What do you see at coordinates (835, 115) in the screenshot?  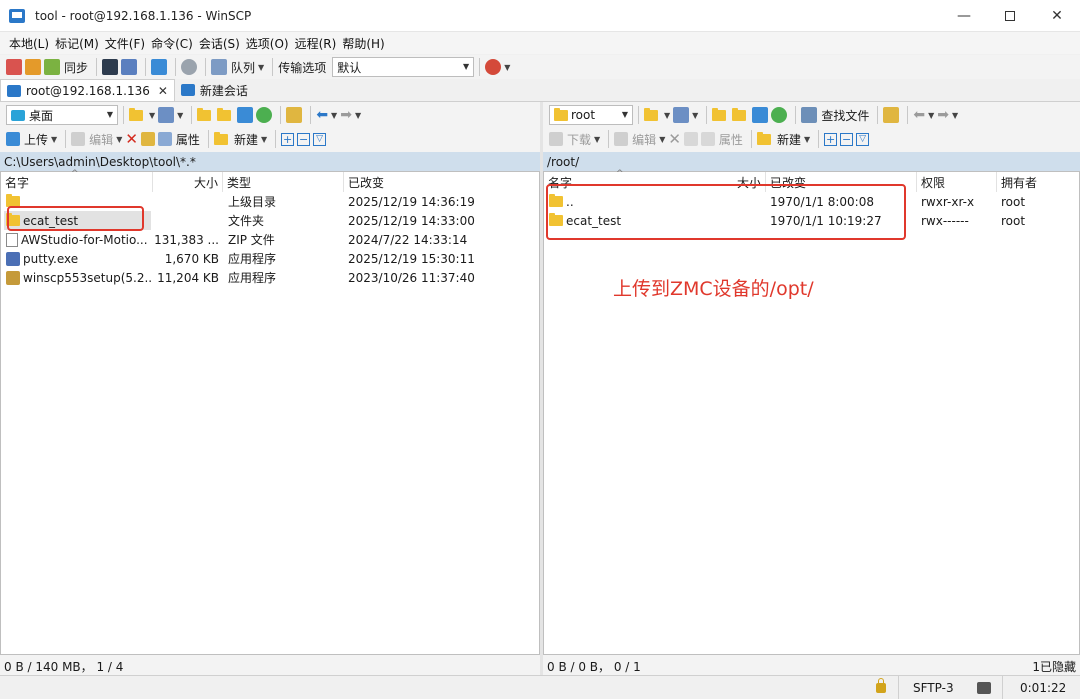 I see `find-files-button: 查找文件` at bounding box center [835, 115].